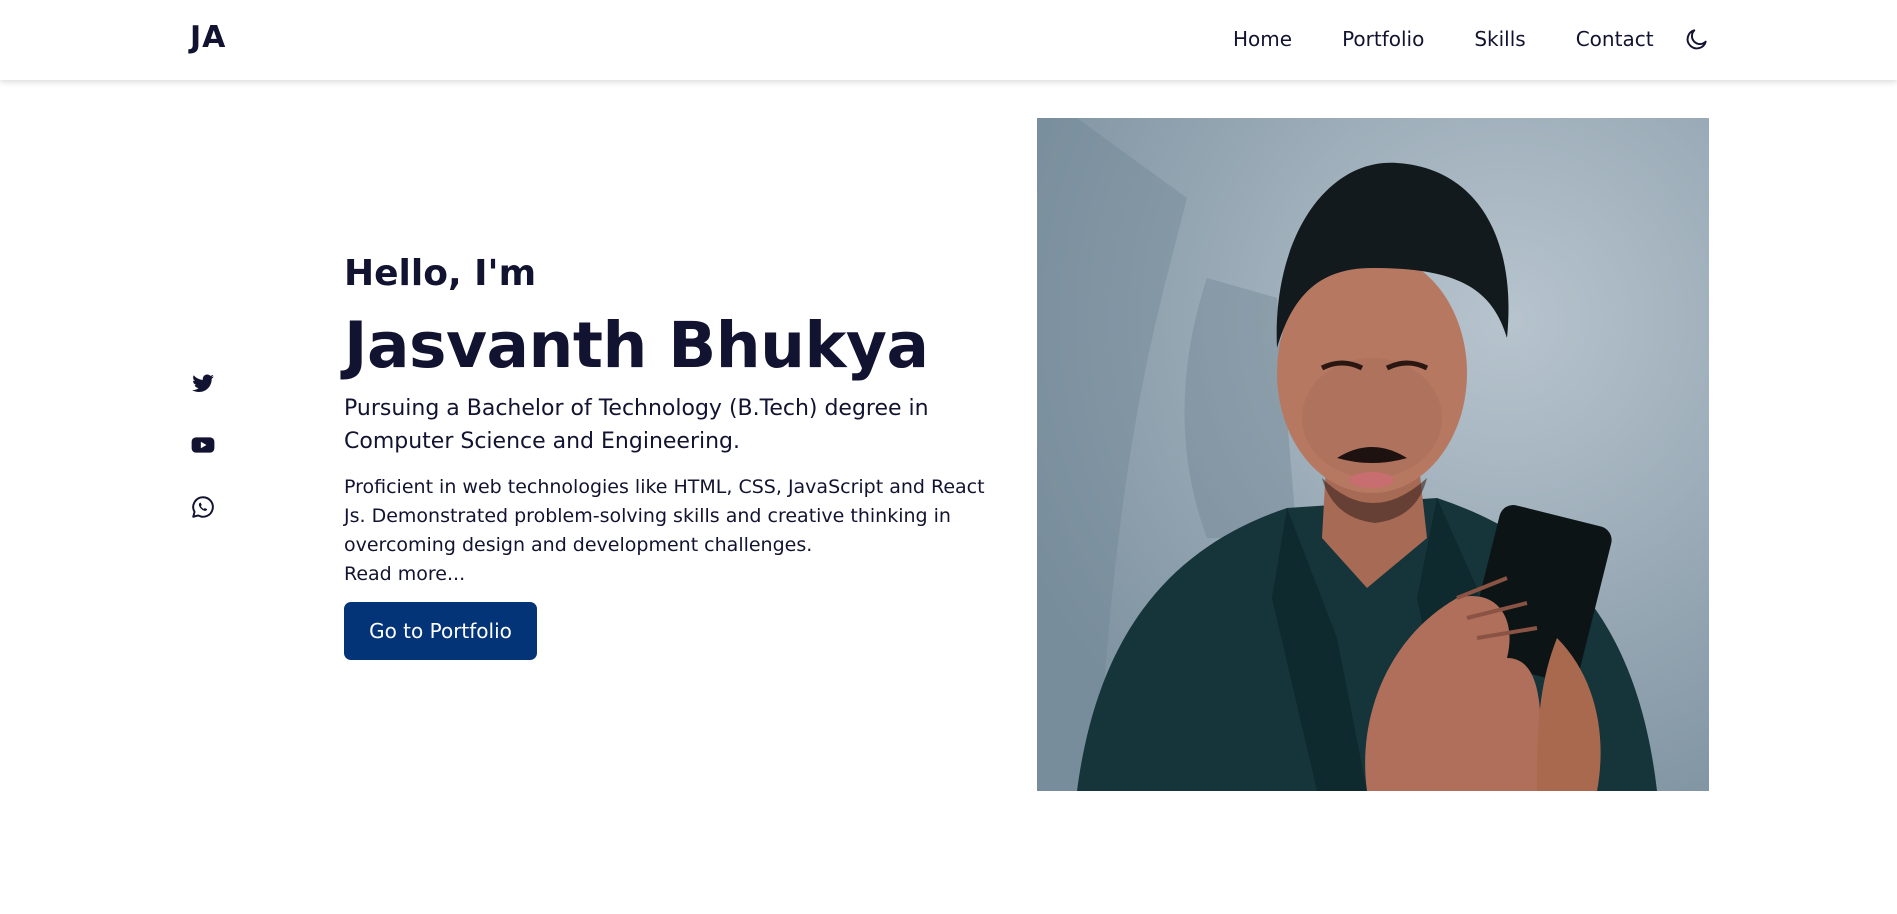  Describe the element at coordinates (1262, 39) in the screenshot. I see `nav-home: Home` at that location.